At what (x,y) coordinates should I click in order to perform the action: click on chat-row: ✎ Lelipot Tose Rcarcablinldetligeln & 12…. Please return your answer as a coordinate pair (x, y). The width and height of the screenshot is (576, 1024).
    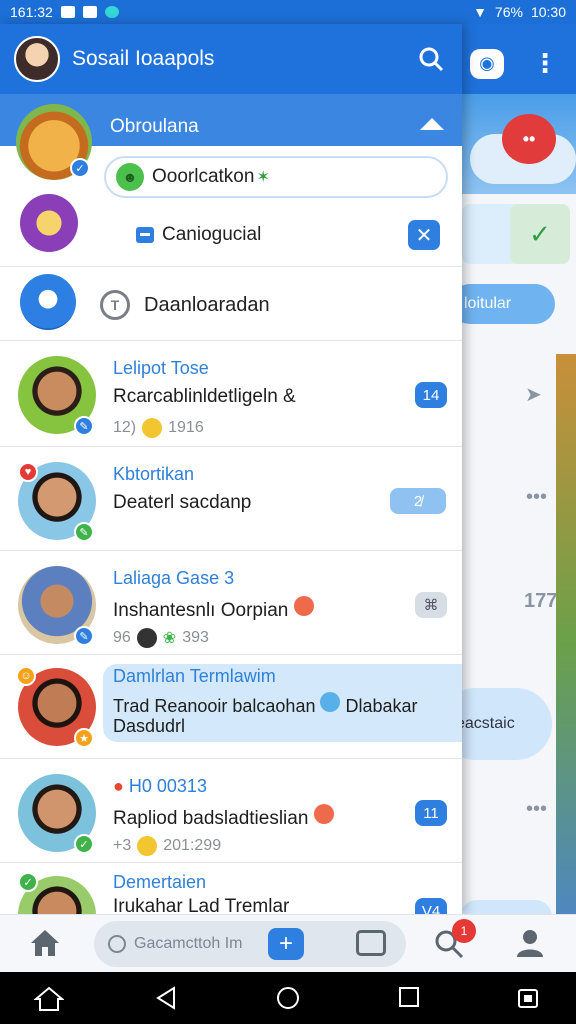
    Looking at the image, I should click on (231, 394).